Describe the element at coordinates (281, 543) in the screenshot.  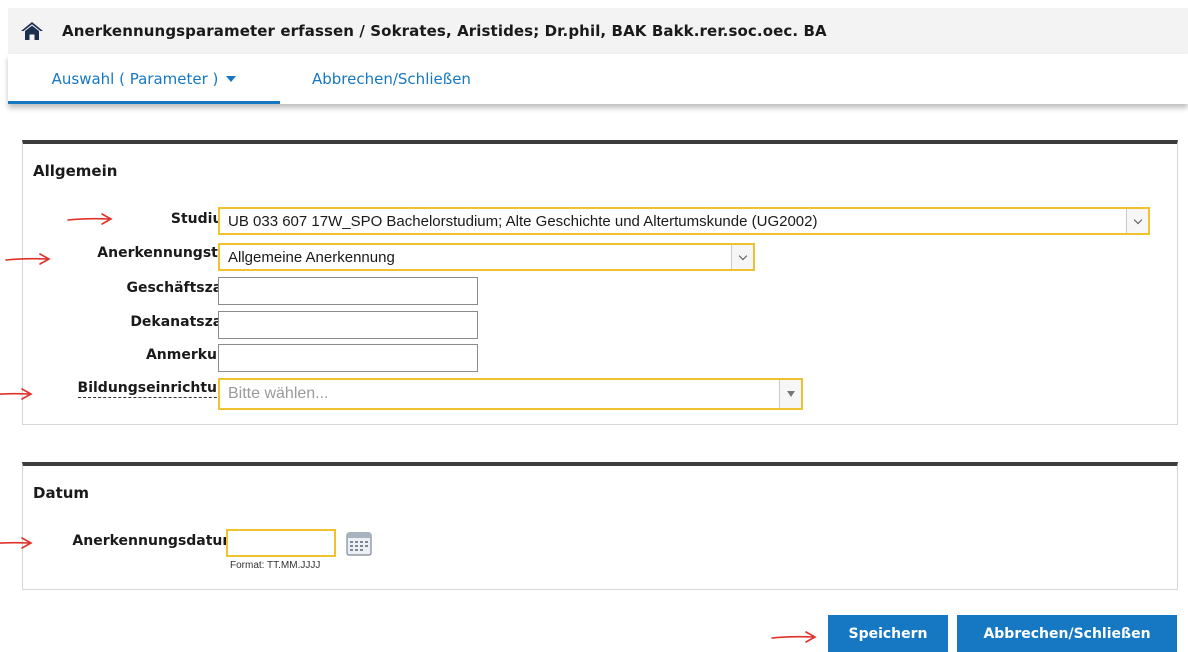
I see `anerkennungsdatum-field` at that location.